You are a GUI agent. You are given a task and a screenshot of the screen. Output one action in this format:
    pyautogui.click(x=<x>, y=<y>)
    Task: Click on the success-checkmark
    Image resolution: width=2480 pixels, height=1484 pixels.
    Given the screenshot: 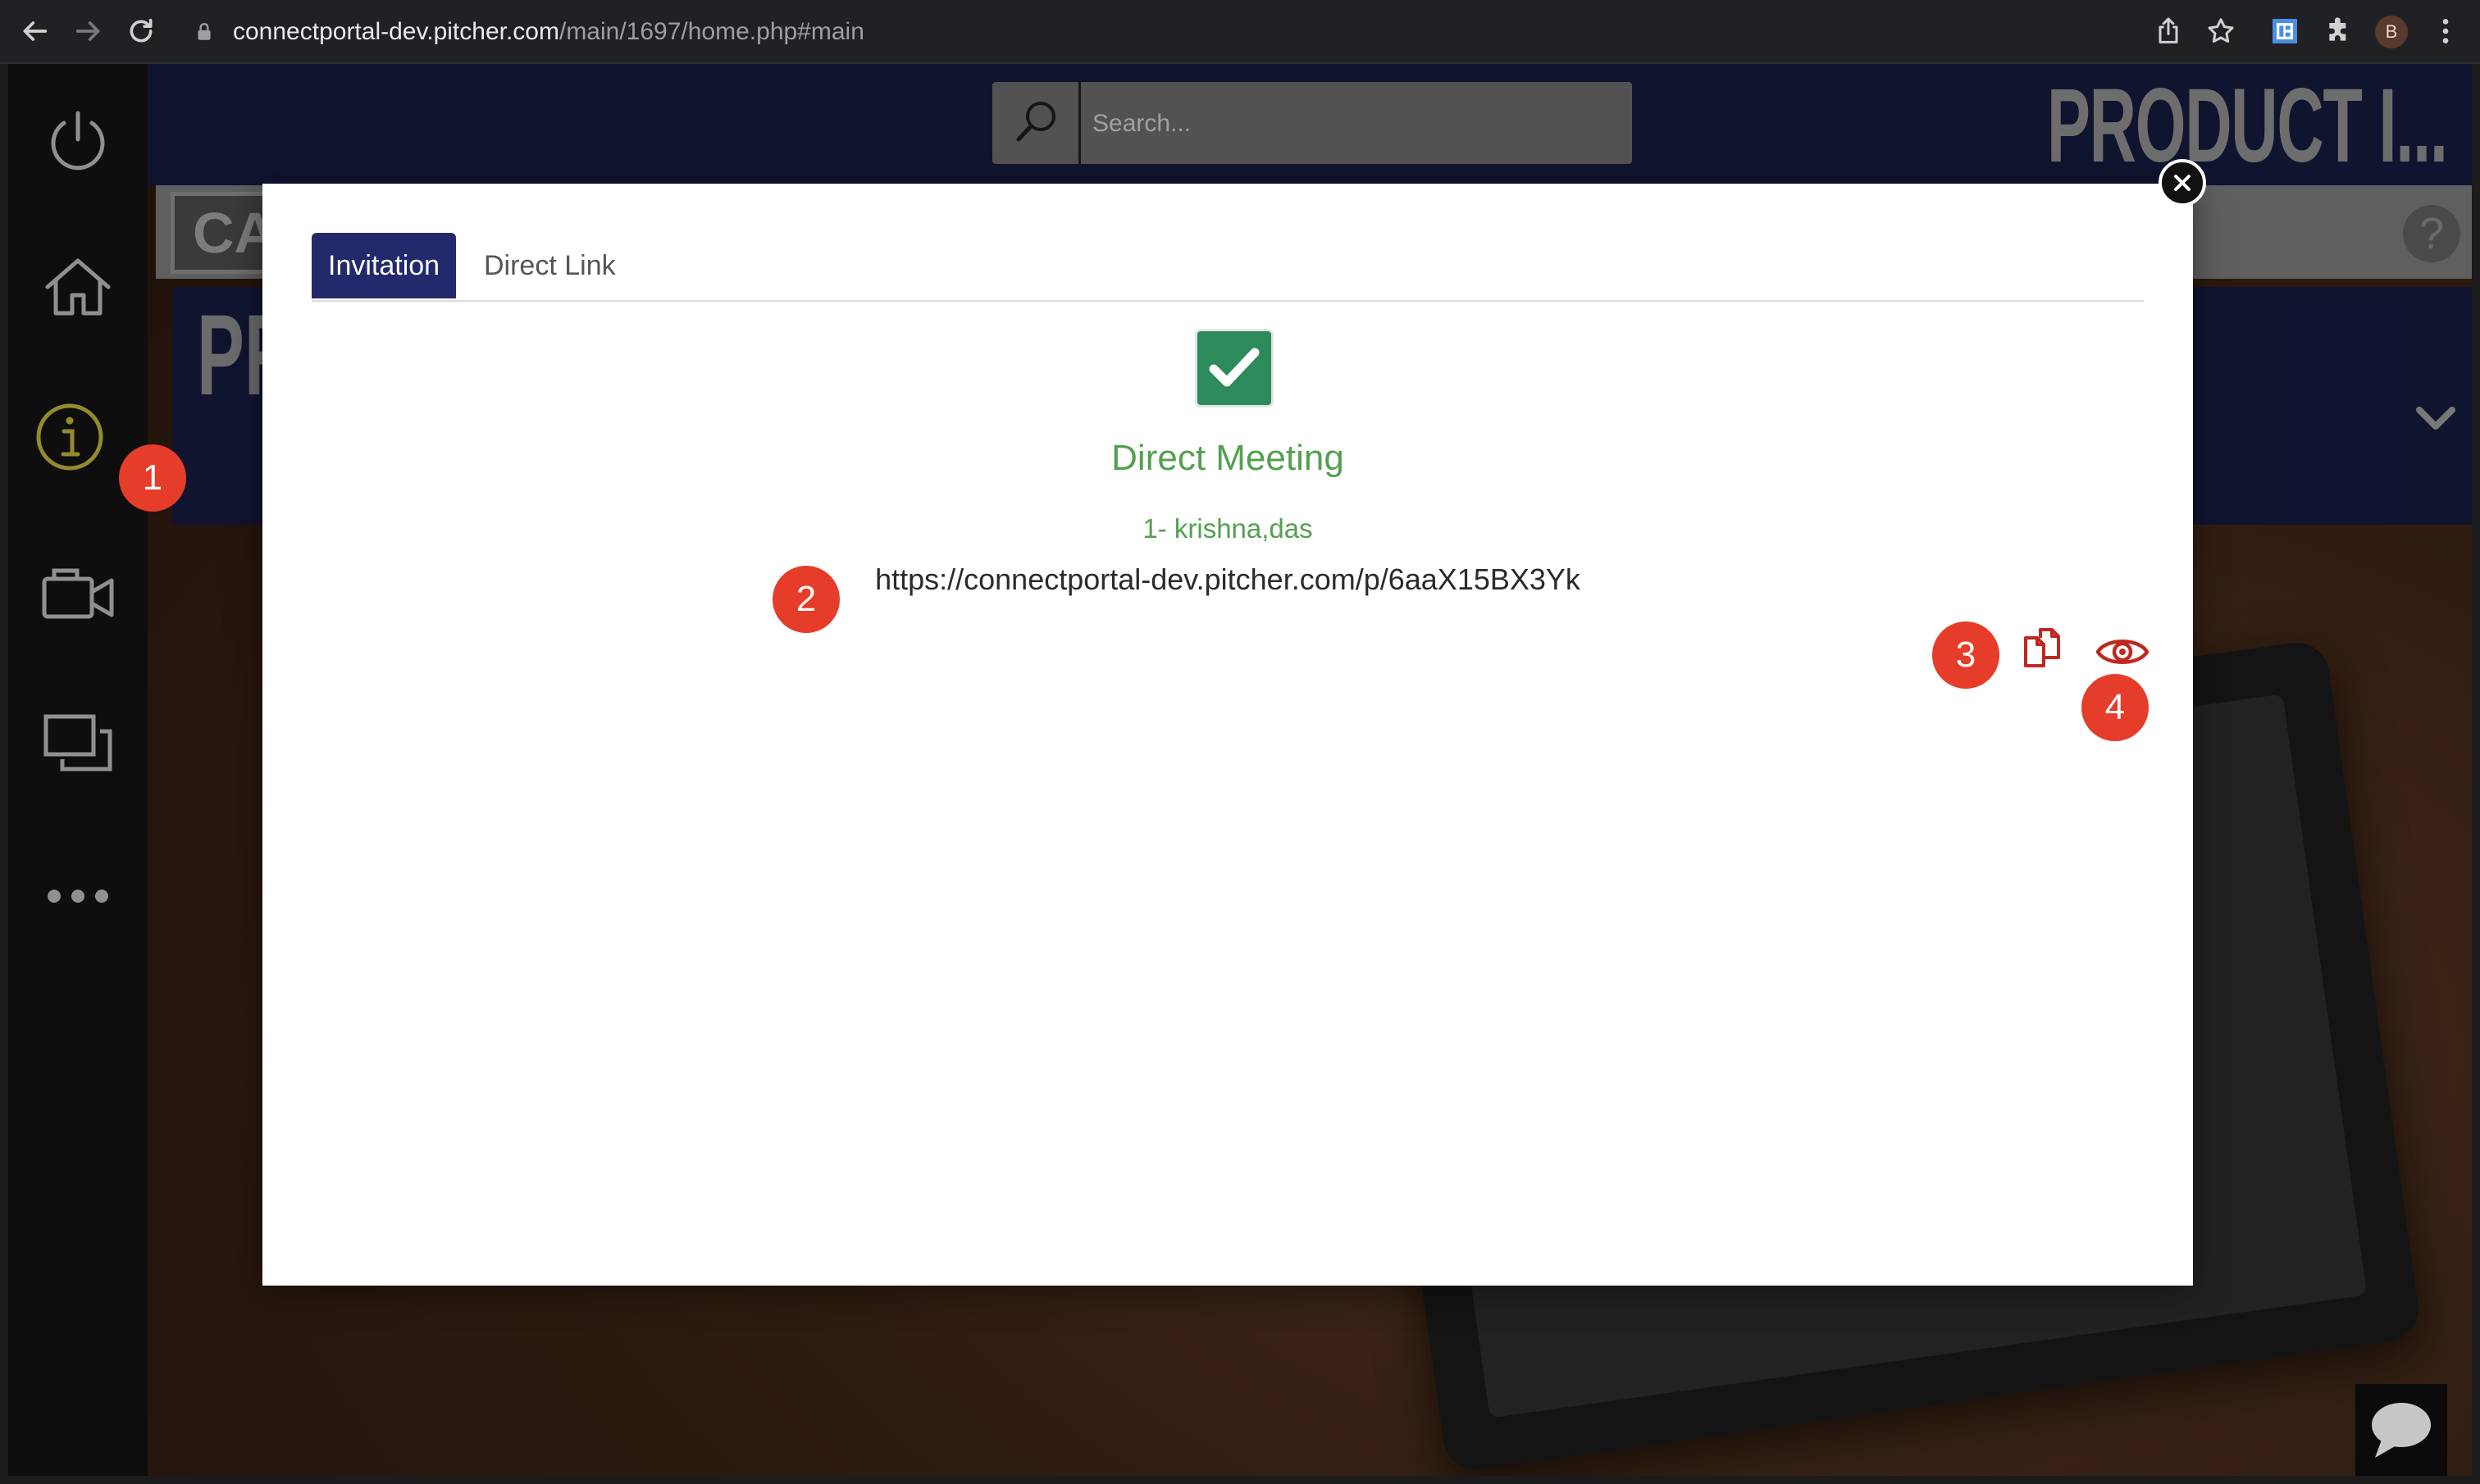 What is the action you would take?
    pyautogui.click(x=1234, y=368)
    